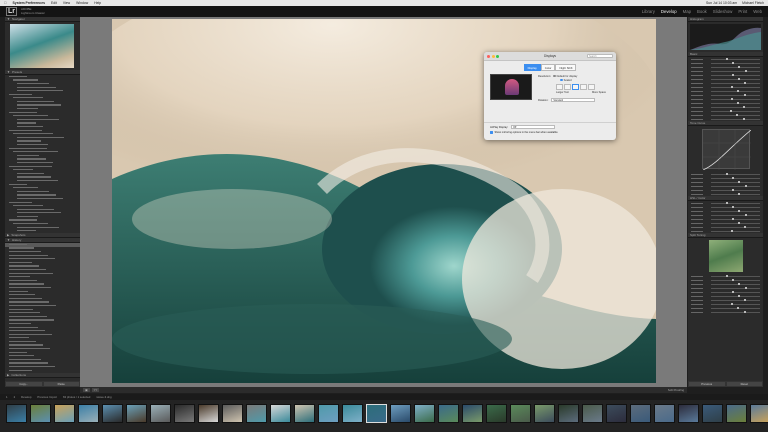 This screenshot has width=768, height=432. What do you see at coordinates (744, 384) in the screenshot?
I see `reset-button: Reset` at bounding box center [744, 384].